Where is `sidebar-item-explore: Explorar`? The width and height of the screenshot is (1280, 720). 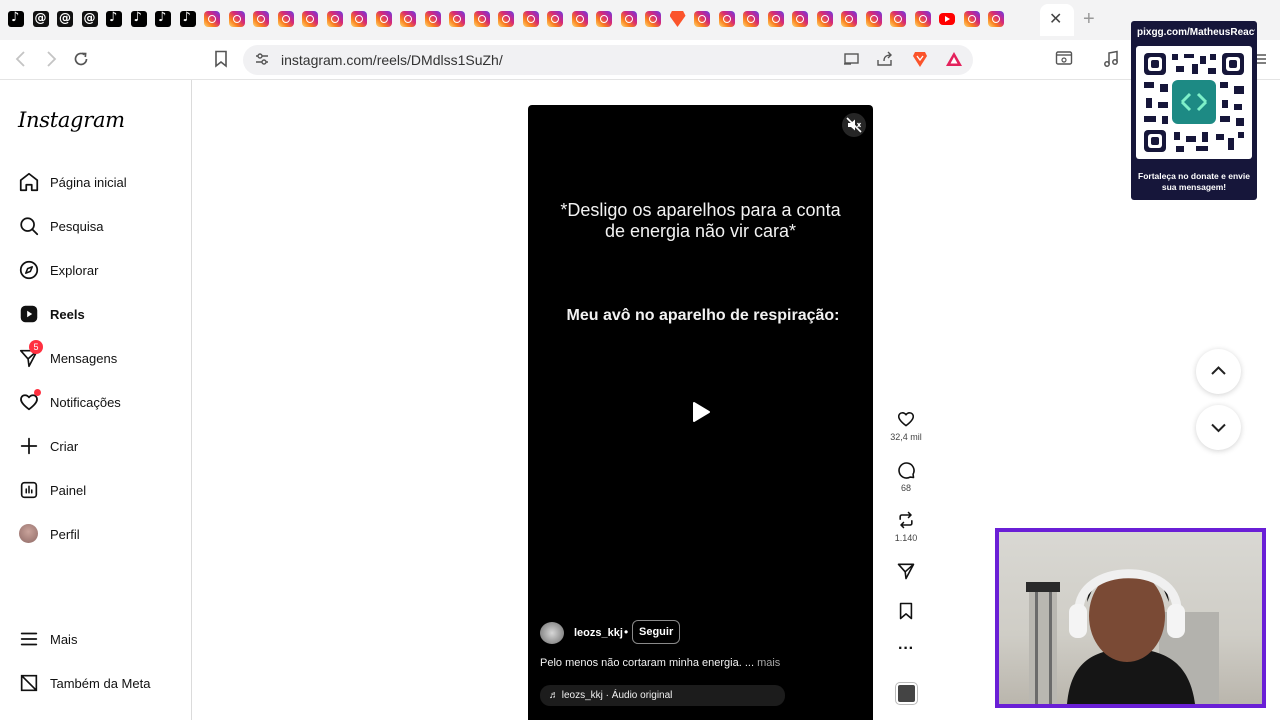
sidebar-item-explore: Explorar is located at coordinates (101, 271).